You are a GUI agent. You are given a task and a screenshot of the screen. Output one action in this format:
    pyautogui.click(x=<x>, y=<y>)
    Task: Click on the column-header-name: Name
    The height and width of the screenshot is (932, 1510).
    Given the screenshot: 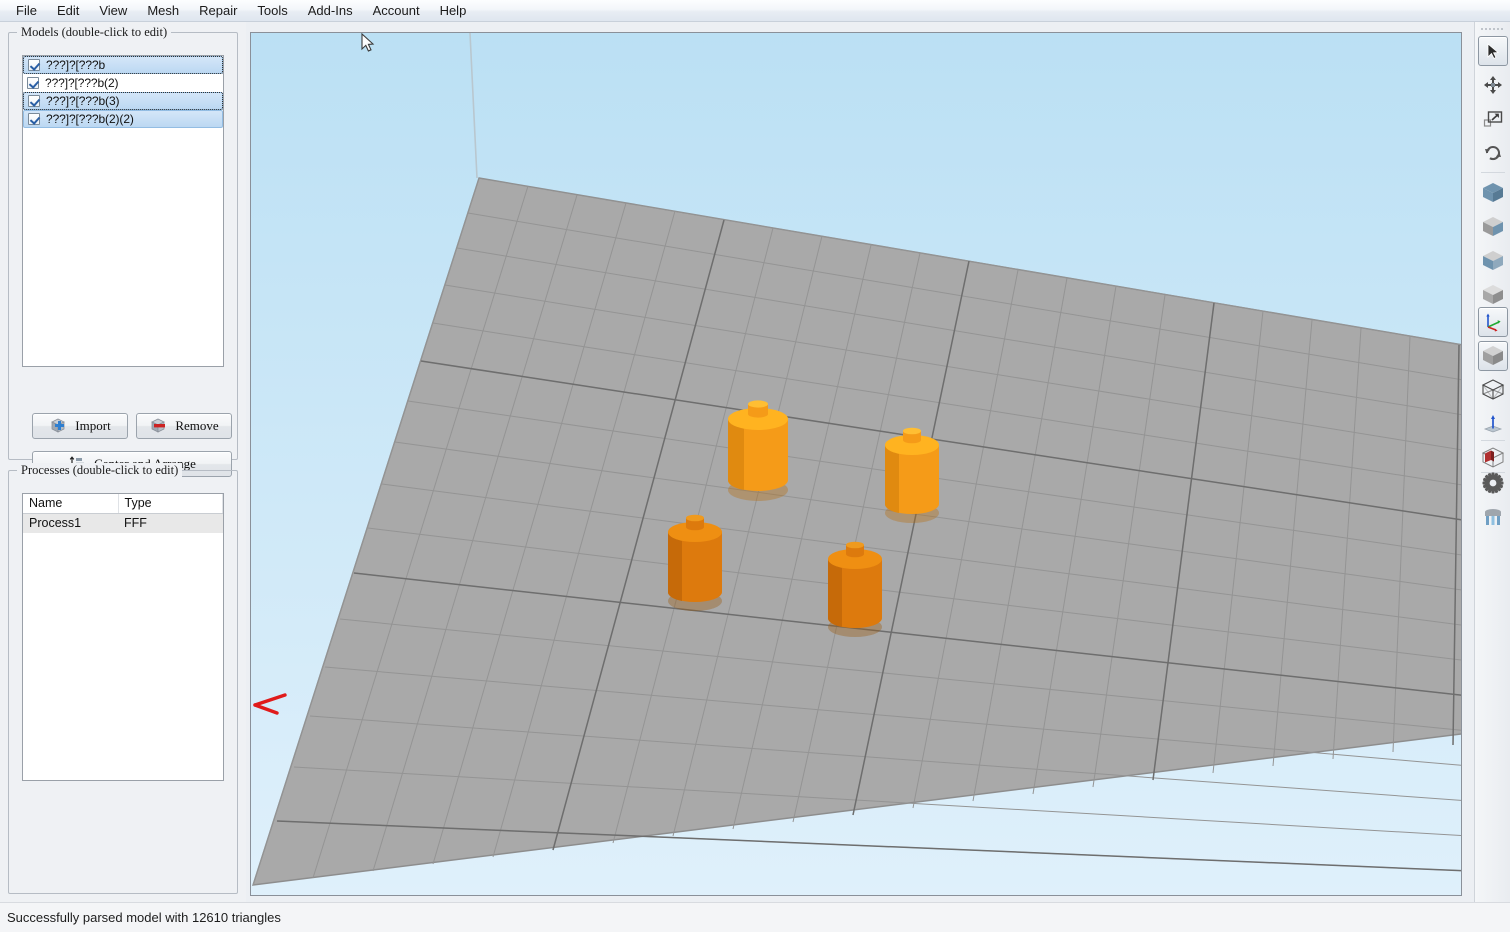 What is the action you would take?
    pyautogui.click(x=71, y=504)
    